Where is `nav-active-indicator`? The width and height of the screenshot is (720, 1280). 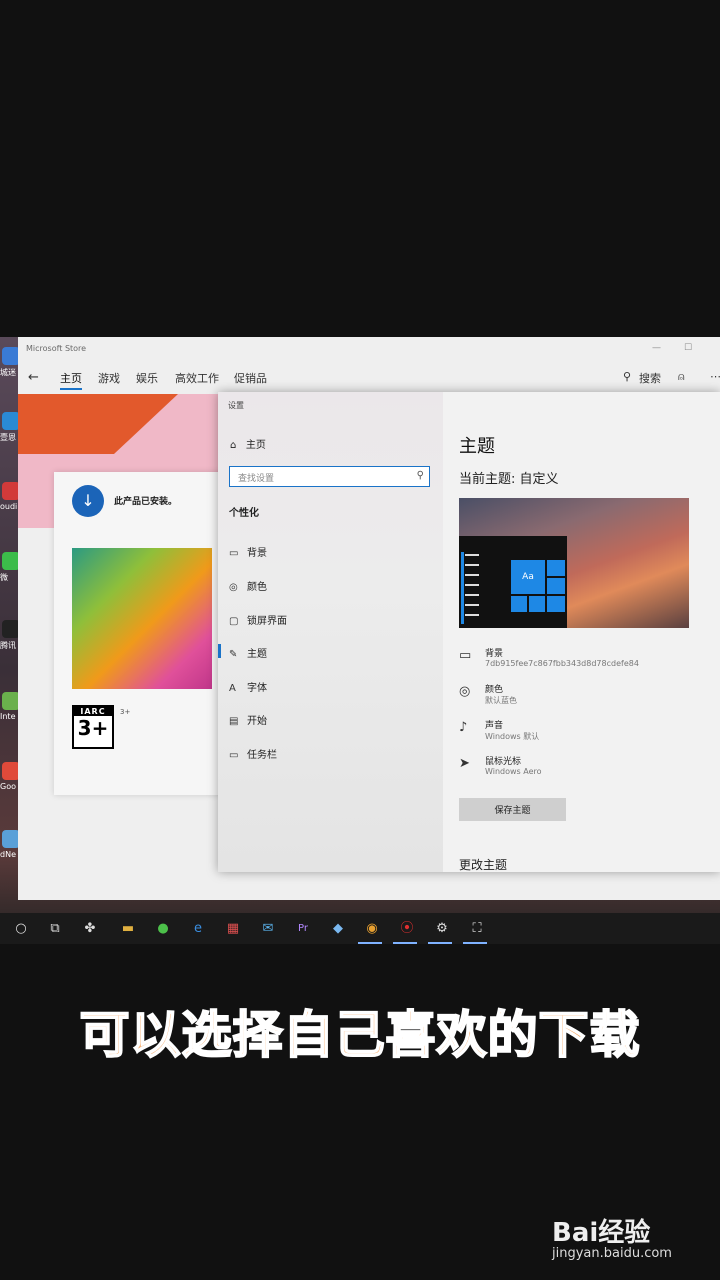
nav-active-indicator is located at coordinates (71, 389).